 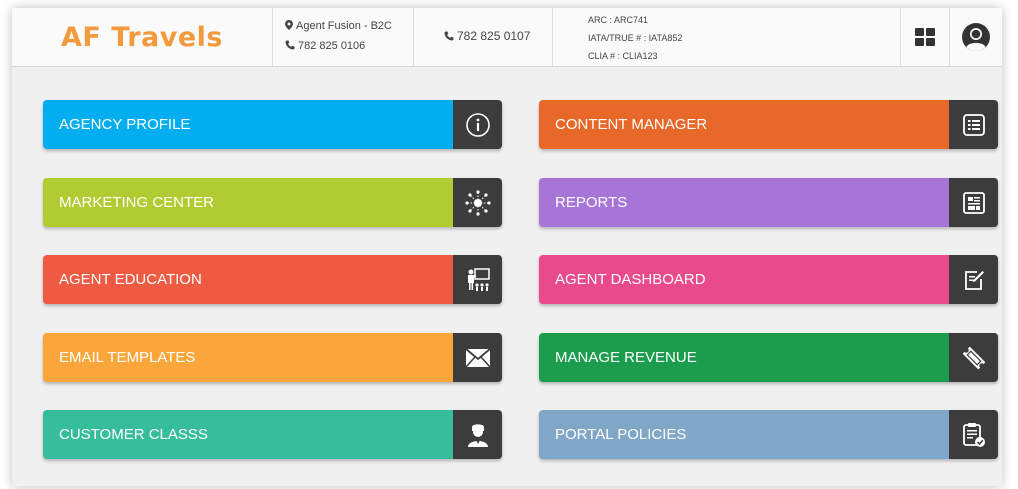 What do you see at coordinates (973, 357) in the screenshot?
I see `ticket-icon` at bounding box center [973, 357].